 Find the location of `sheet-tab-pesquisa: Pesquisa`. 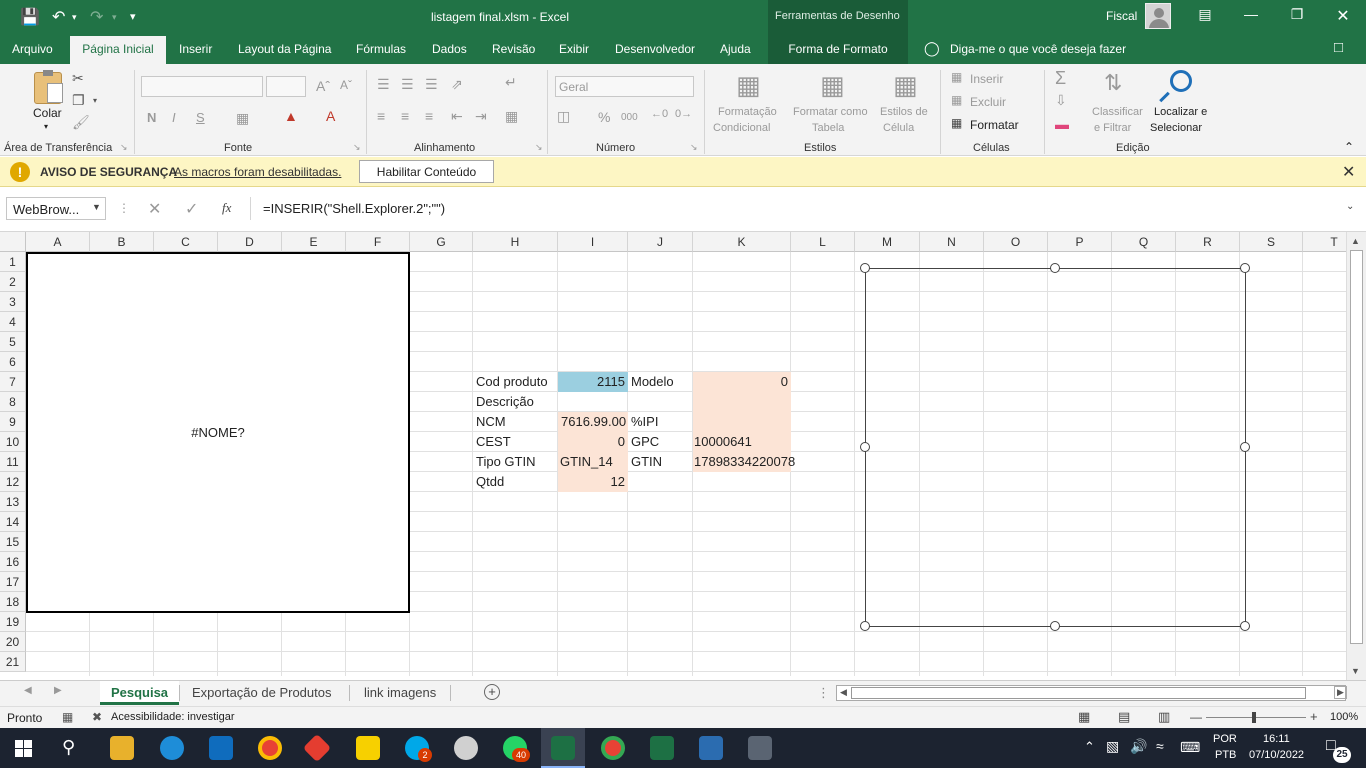

sheet-tab-pesquisa: Pesquisa is located at coordinates (139, 693).